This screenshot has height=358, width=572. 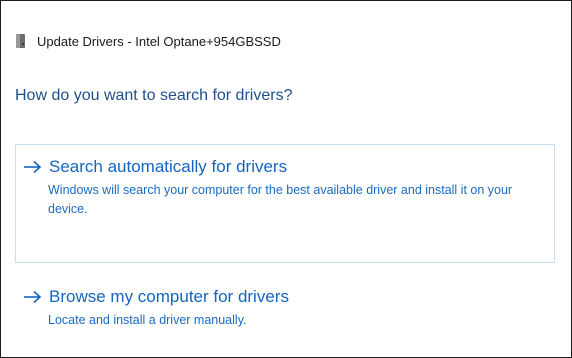 What do you see at coordinates (159, 41) in the screenshot?
I see `dialog-title: Update Drivers - Intel Optane+954GBSSD` at bounding box center [159, 41].